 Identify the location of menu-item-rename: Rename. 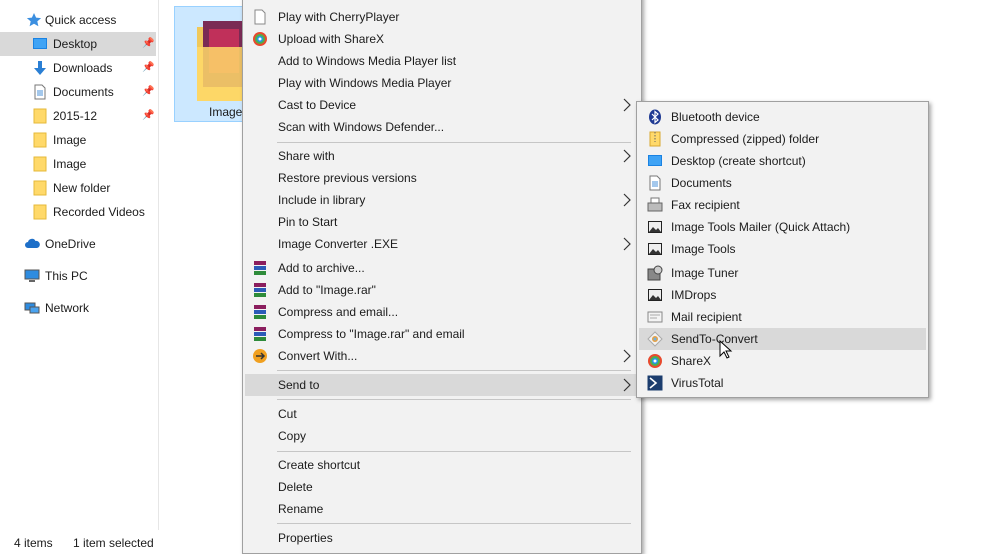
(442, 509).